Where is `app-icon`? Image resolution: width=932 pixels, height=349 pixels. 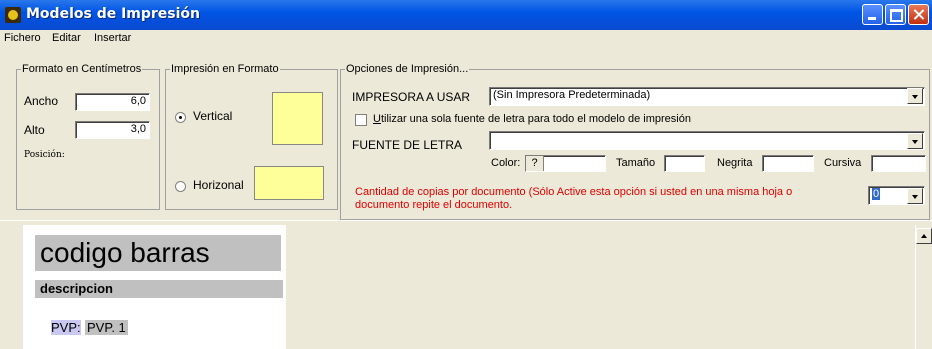
app-icon is located at coordinates (13, 15).